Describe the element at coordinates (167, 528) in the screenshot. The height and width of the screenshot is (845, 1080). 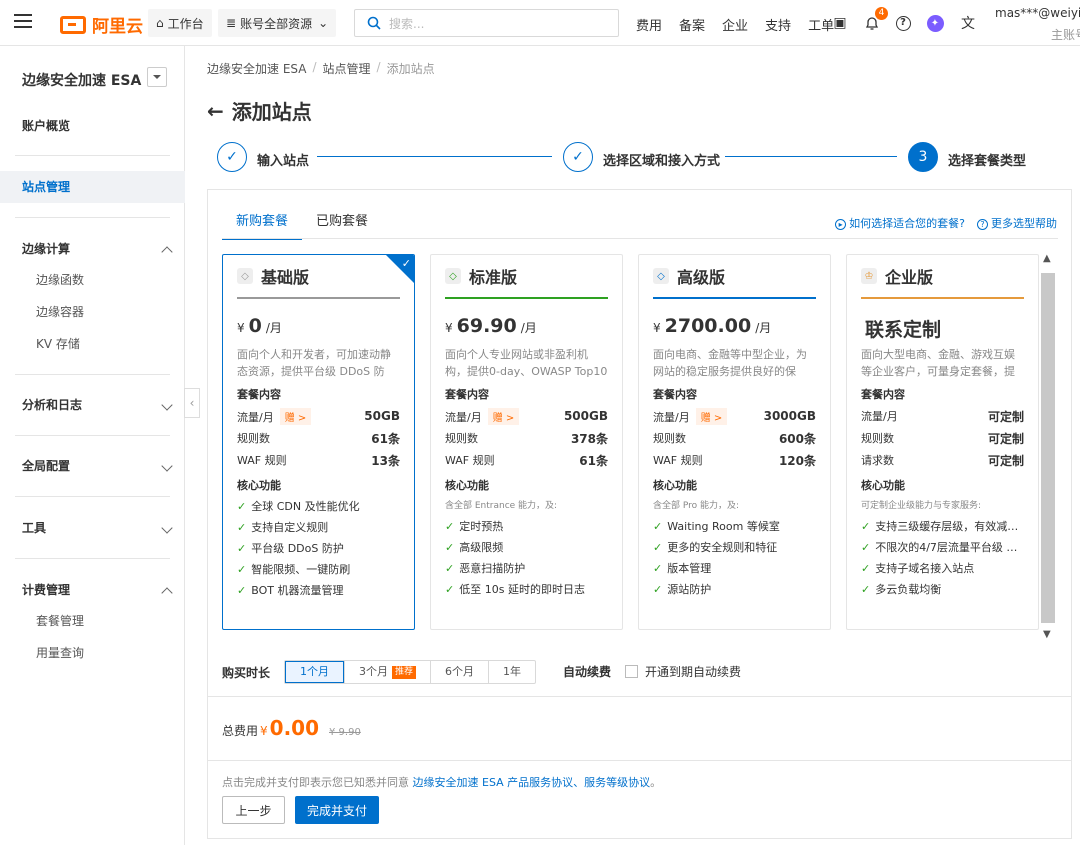
I see `chevron-down-icon` at that location.